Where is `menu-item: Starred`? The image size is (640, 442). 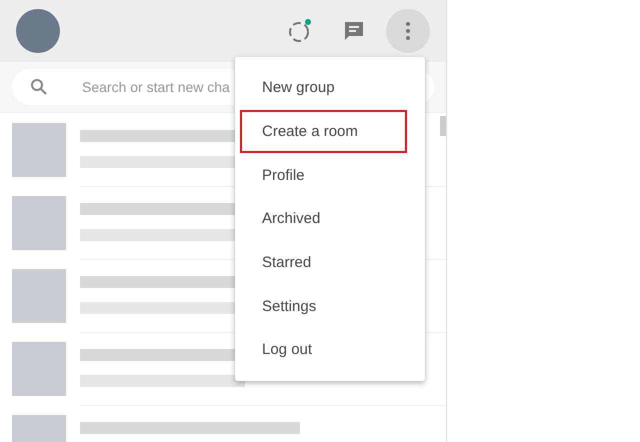
menu-item: Starred is located at coordinates (330, 262).